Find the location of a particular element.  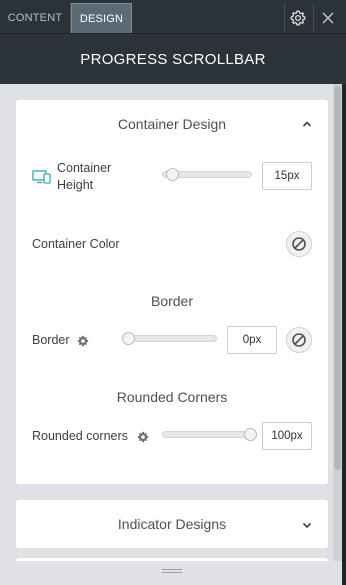

chevron-down-icon is located at coordinates (307, 527).